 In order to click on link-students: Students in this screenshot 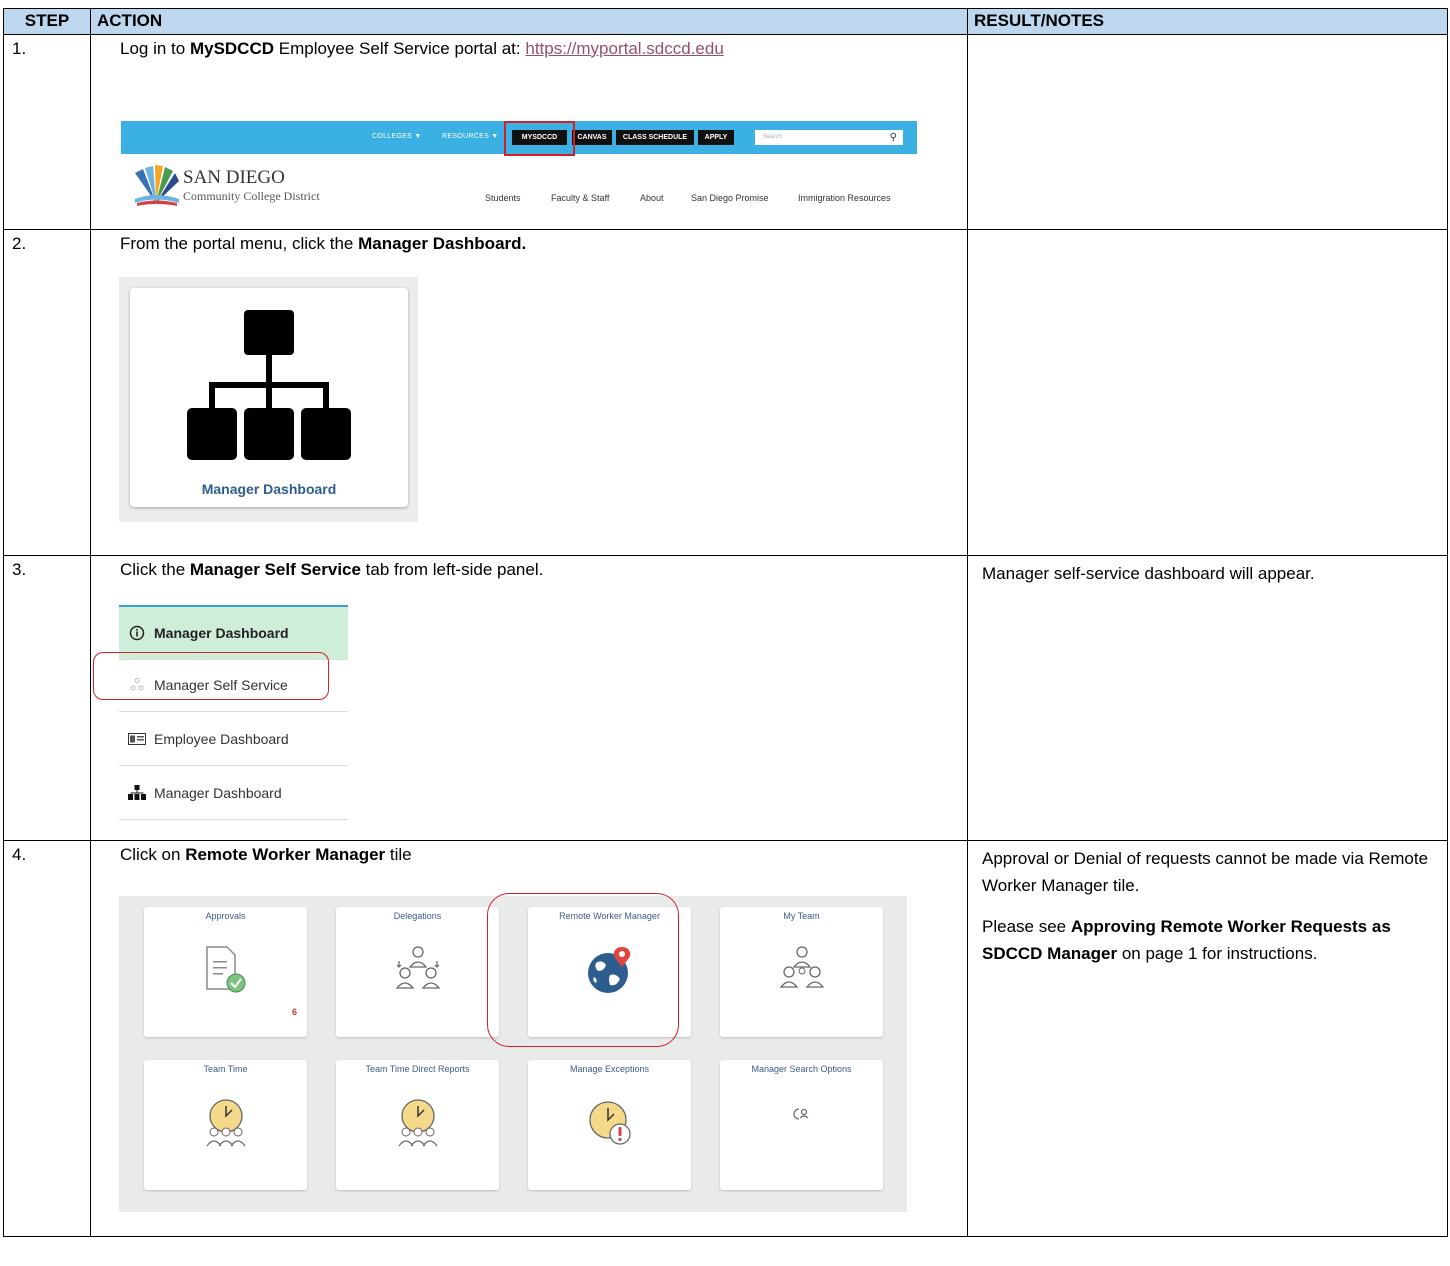, I will do `click(503, 198)`.